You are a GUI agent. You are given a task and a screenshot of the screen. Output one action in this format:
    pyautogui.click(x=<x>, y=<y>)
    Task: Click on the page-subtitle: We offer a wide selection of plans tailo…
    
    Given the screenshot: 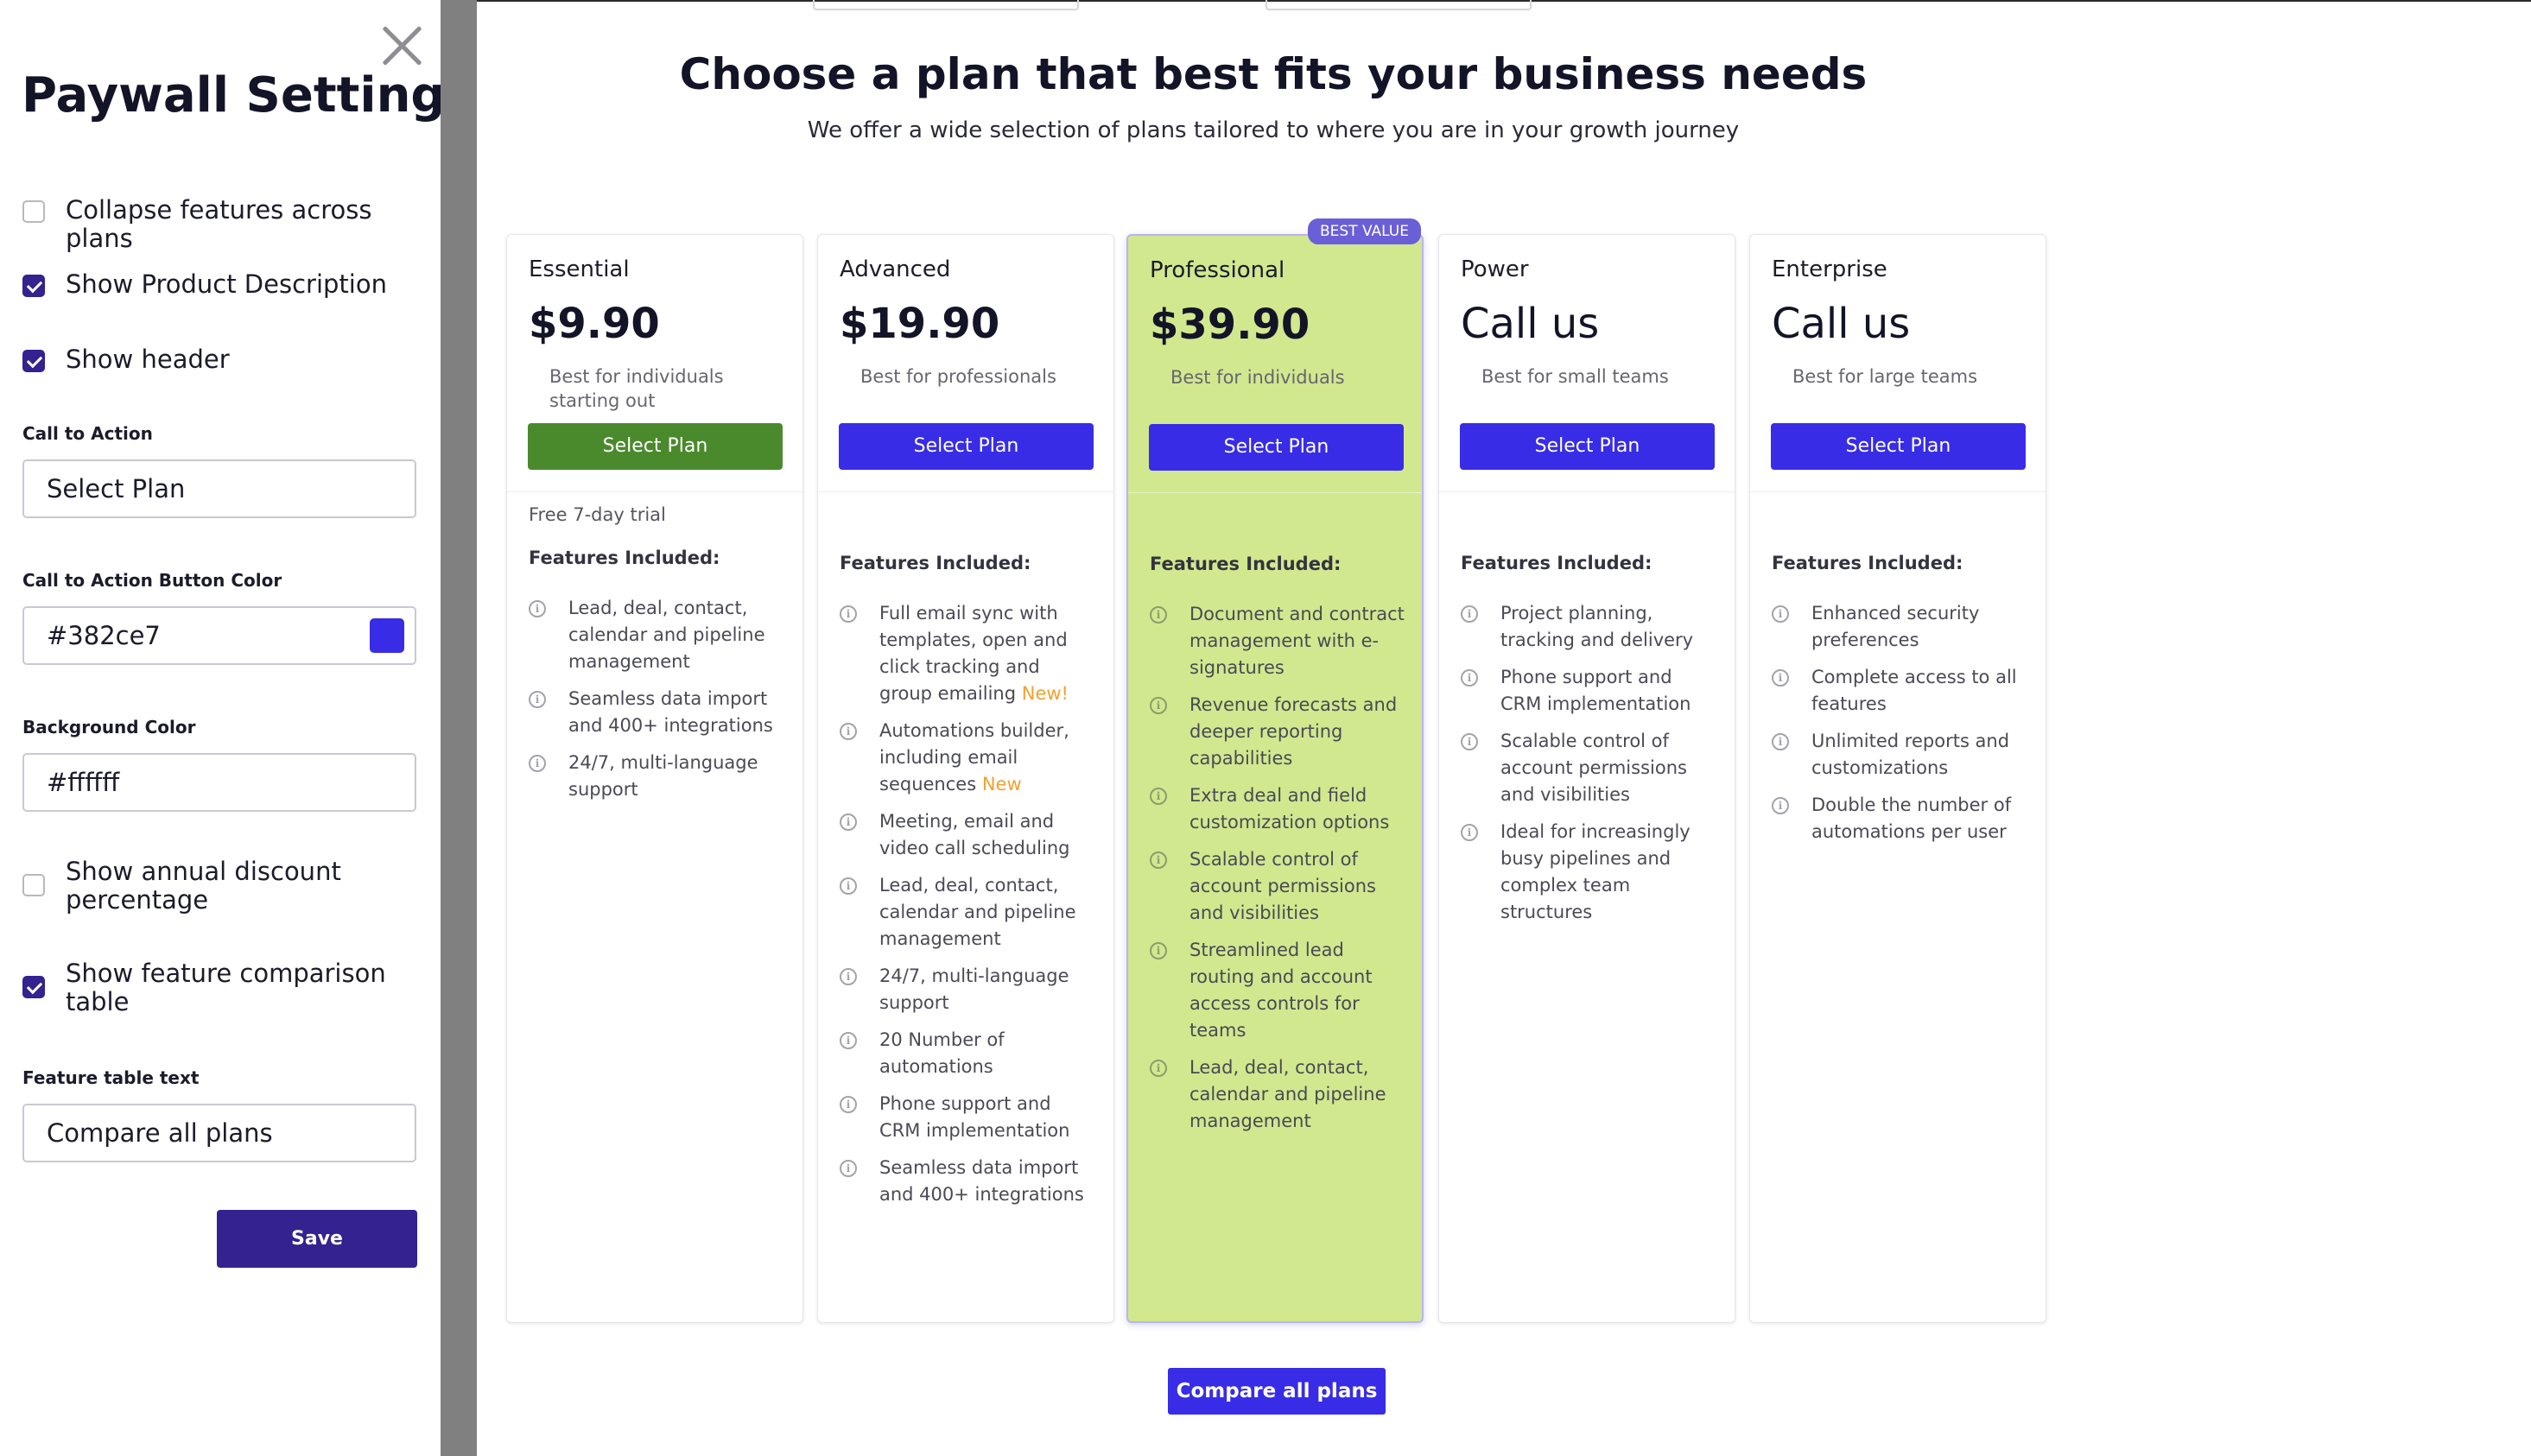 What is the action you would take?
    pyautogui.click(x=1273, y=130)
    